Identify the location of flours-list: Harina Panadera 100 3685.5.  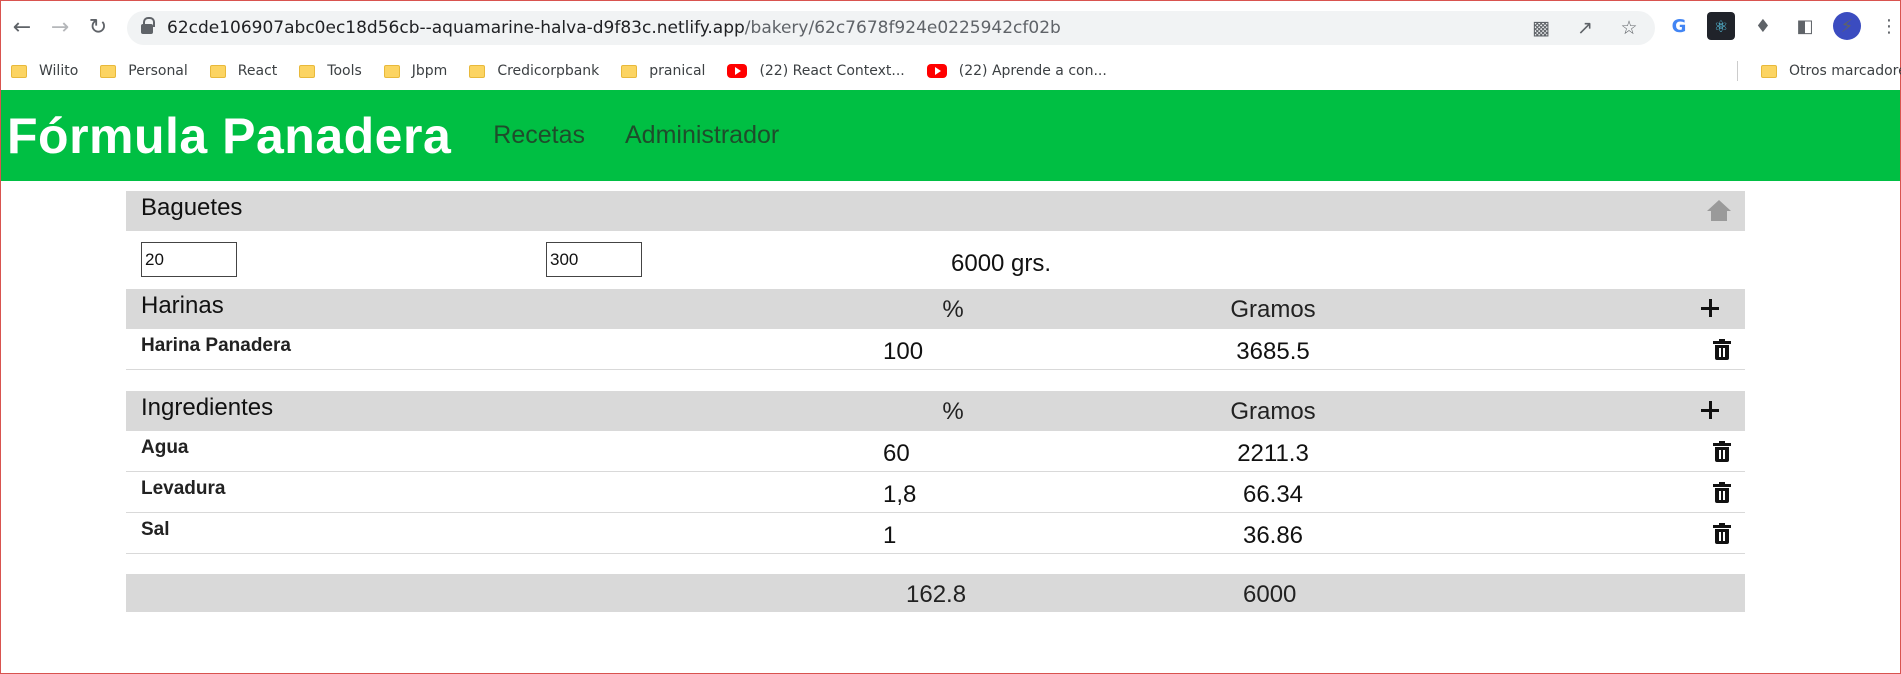
(935, 349).